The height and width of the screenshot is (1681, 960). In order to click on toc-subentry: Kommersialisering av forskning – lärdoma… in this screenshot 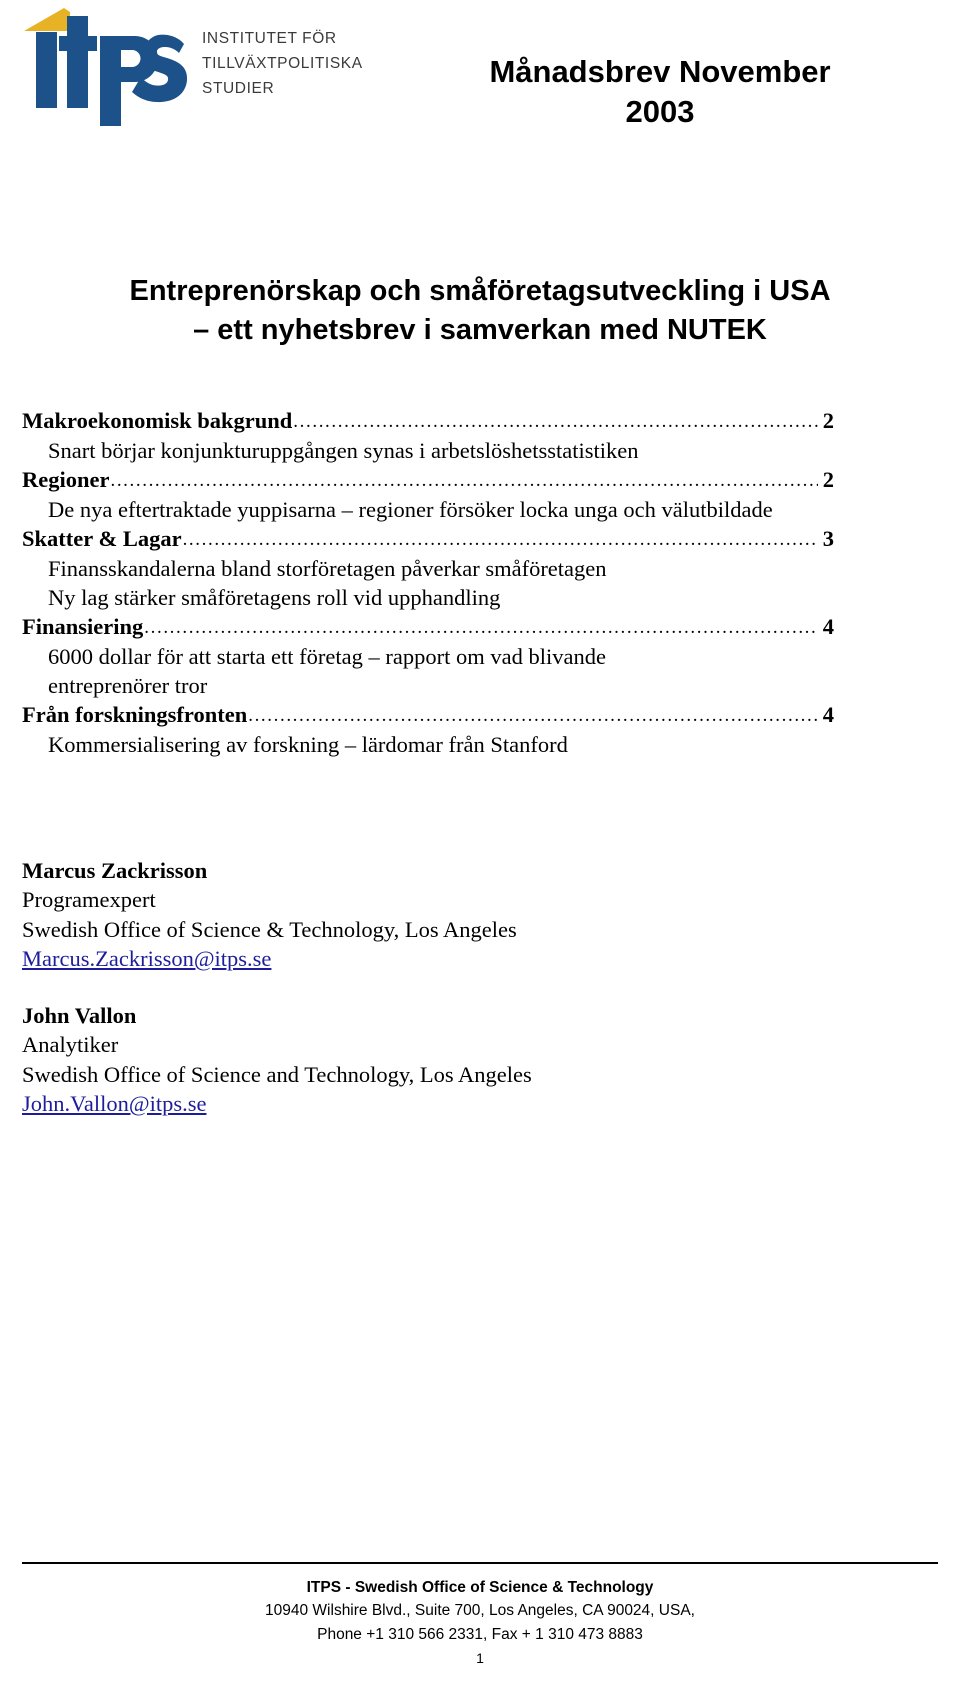, I will do `click(428, 744)`.